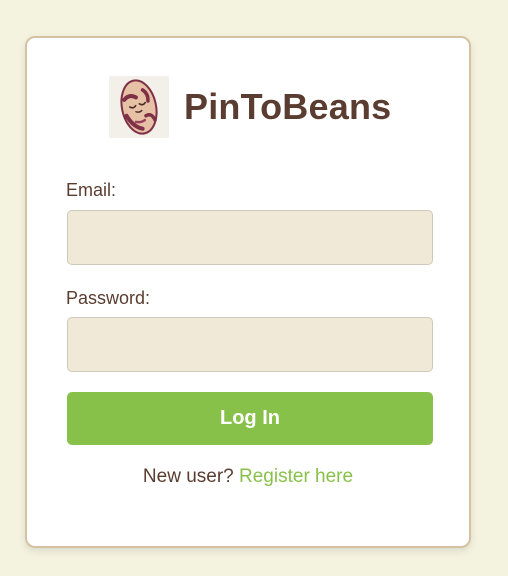 The image size is (508, 576). I want to click on register-link: Register here, so click(296, 476).